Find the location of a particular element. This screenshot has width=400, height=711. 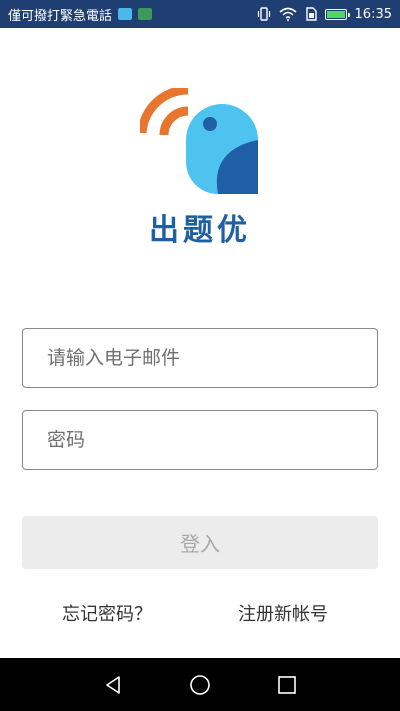

status-time: 16:35 is located at coordinates (373, 14).